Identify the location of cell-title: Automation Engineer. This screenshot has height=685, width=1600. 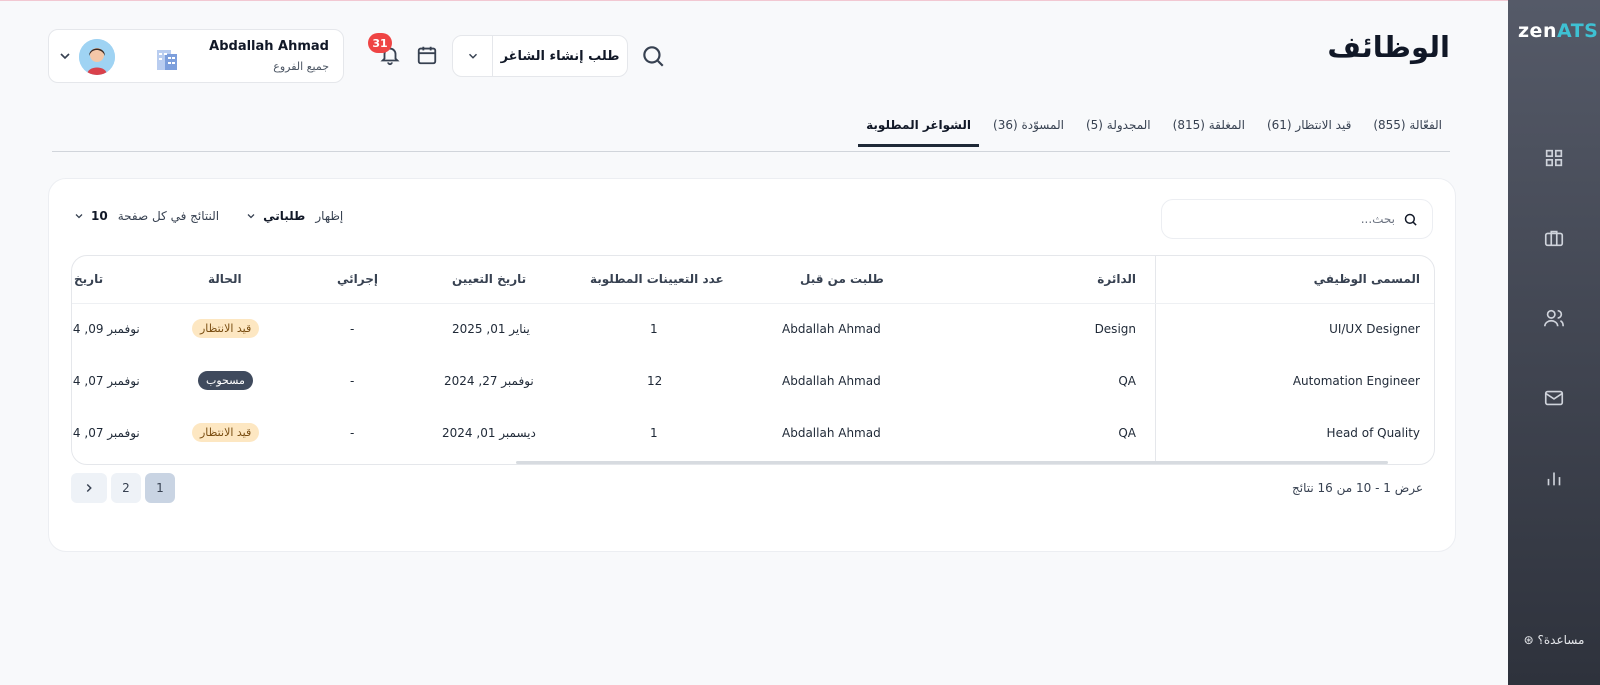
(1356, 381).